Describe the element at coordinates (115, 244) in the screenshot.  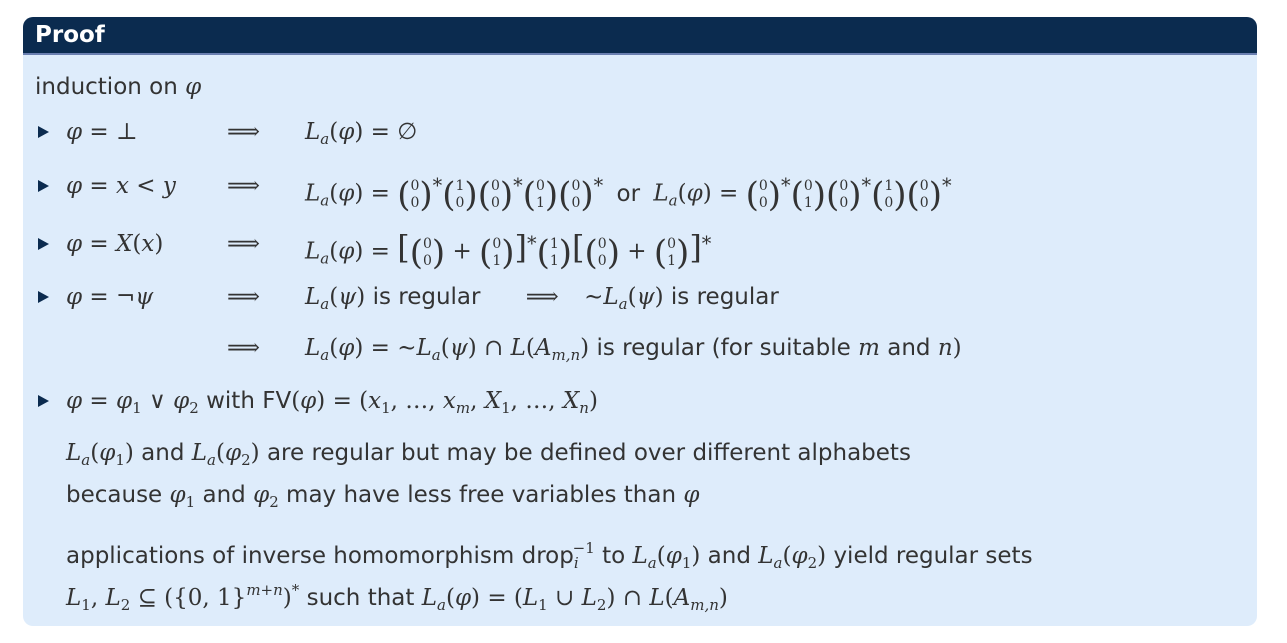
I see `case3-lhs: φ = X(x)` at that location.